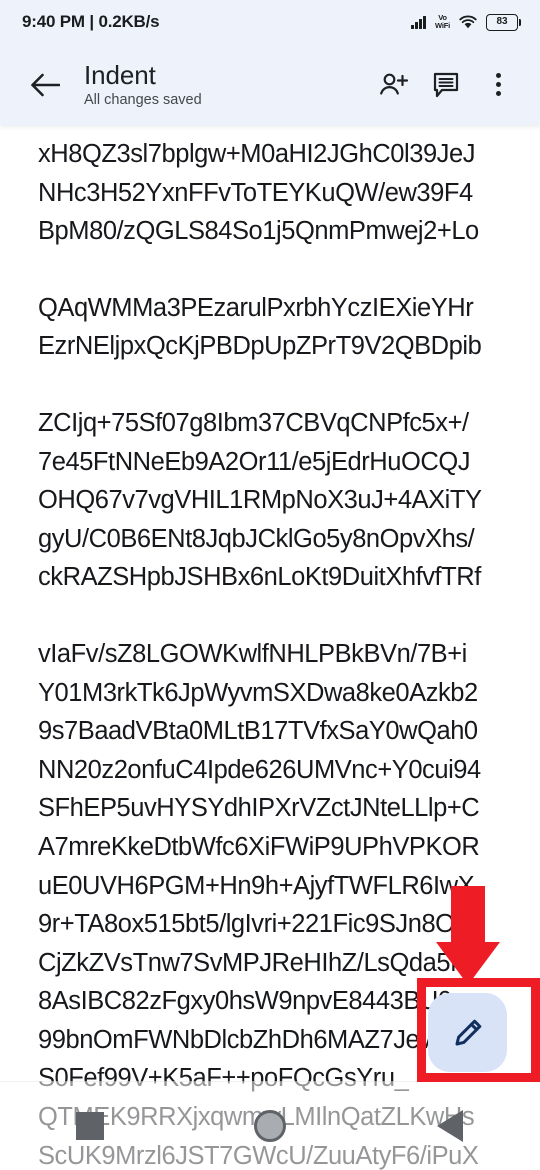  Describe the element at coordinates (253, 422) in the screenshot. I see `text-line: ZCIjq+75Sf07g8Ibm37CBVqCNPfc5x+/` at that location.